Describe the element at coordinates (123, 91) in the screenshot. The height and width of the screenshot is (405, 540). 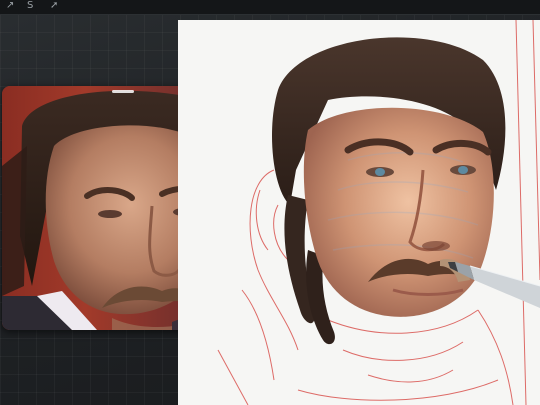
I see `reference-window-handle` at that location.